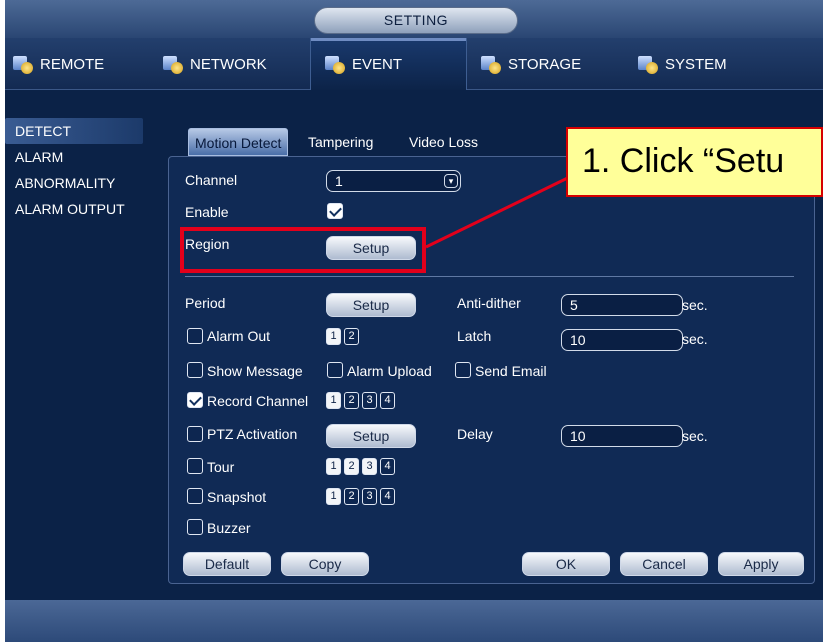 The height and width of the screenshot is (642, 823). I want to click on callout-pointer-line, so click(505, 208).